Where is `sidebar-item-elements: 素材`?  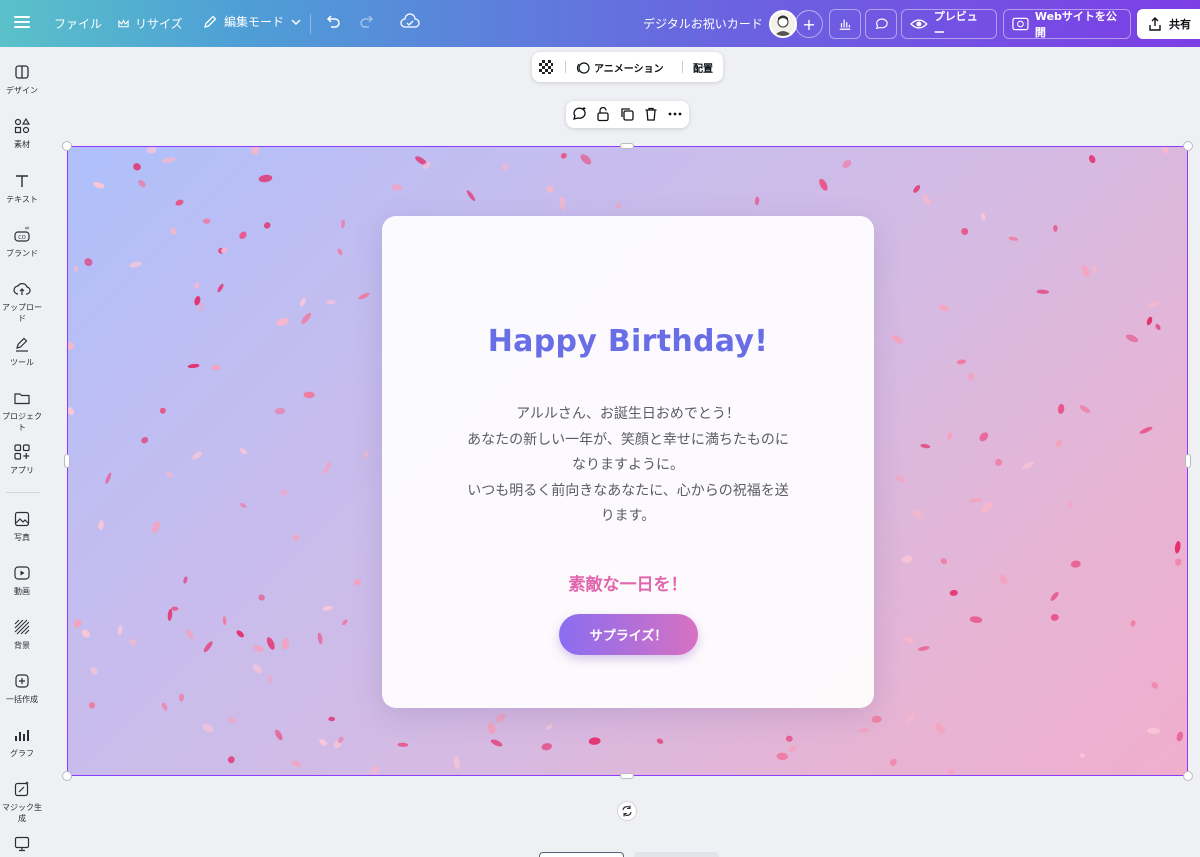
sidebar-item-elements: 素材 is located at coordinates (22, 133).